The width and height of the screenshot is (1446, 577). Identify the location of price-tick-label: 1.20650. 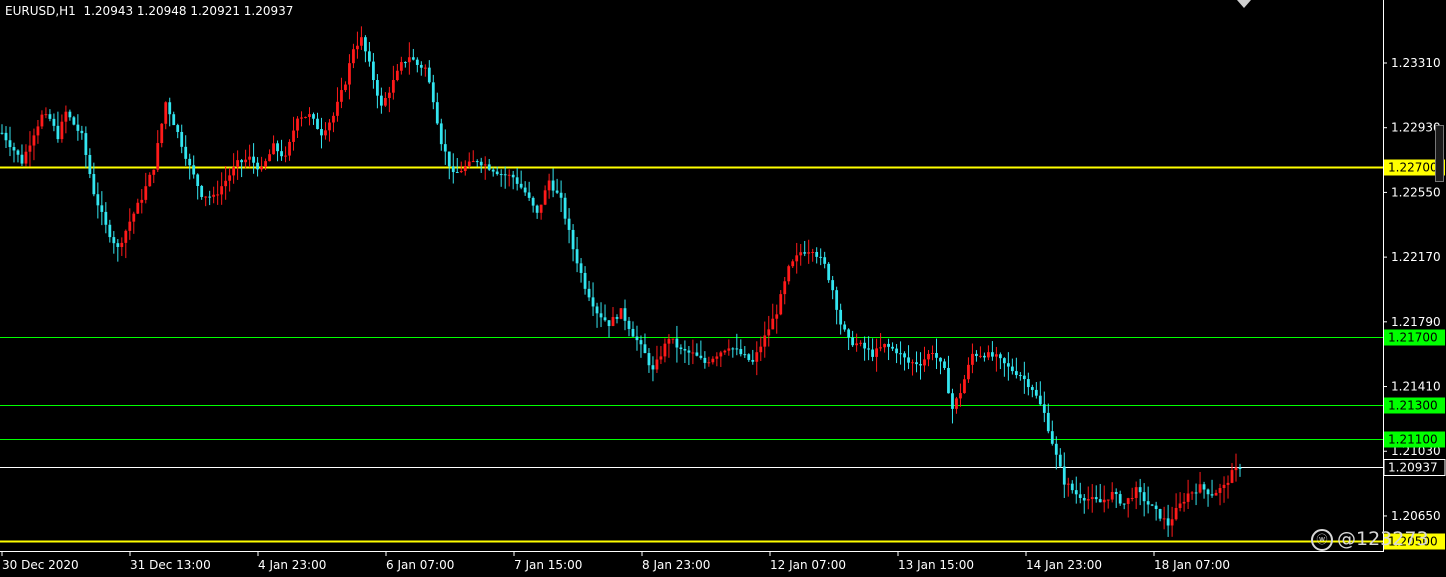
(1416, 516).